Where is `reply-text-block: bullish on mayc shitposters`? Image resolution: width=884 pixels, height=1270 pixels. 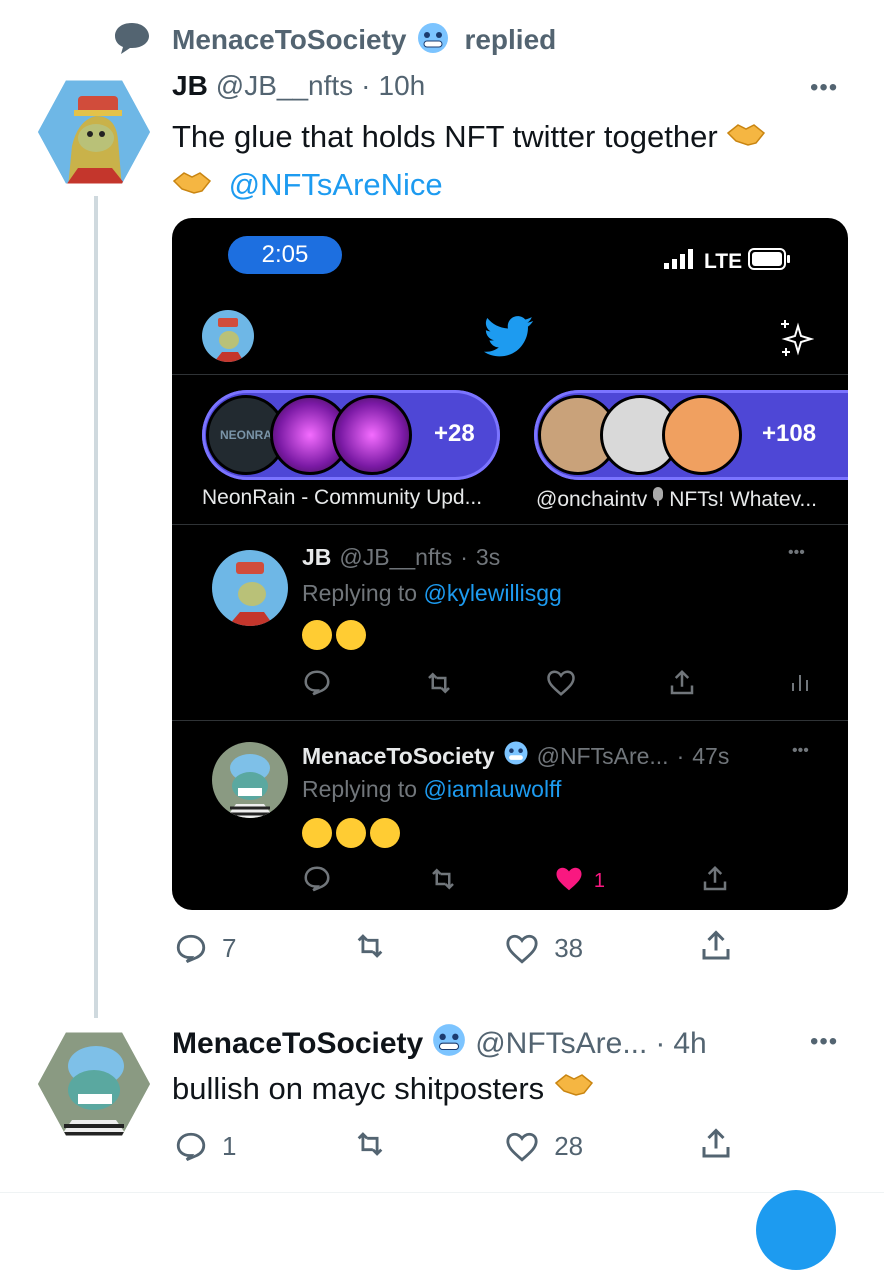
reply-text-block: bullish on mayc shitposters is located at coordinates (383, 1089).